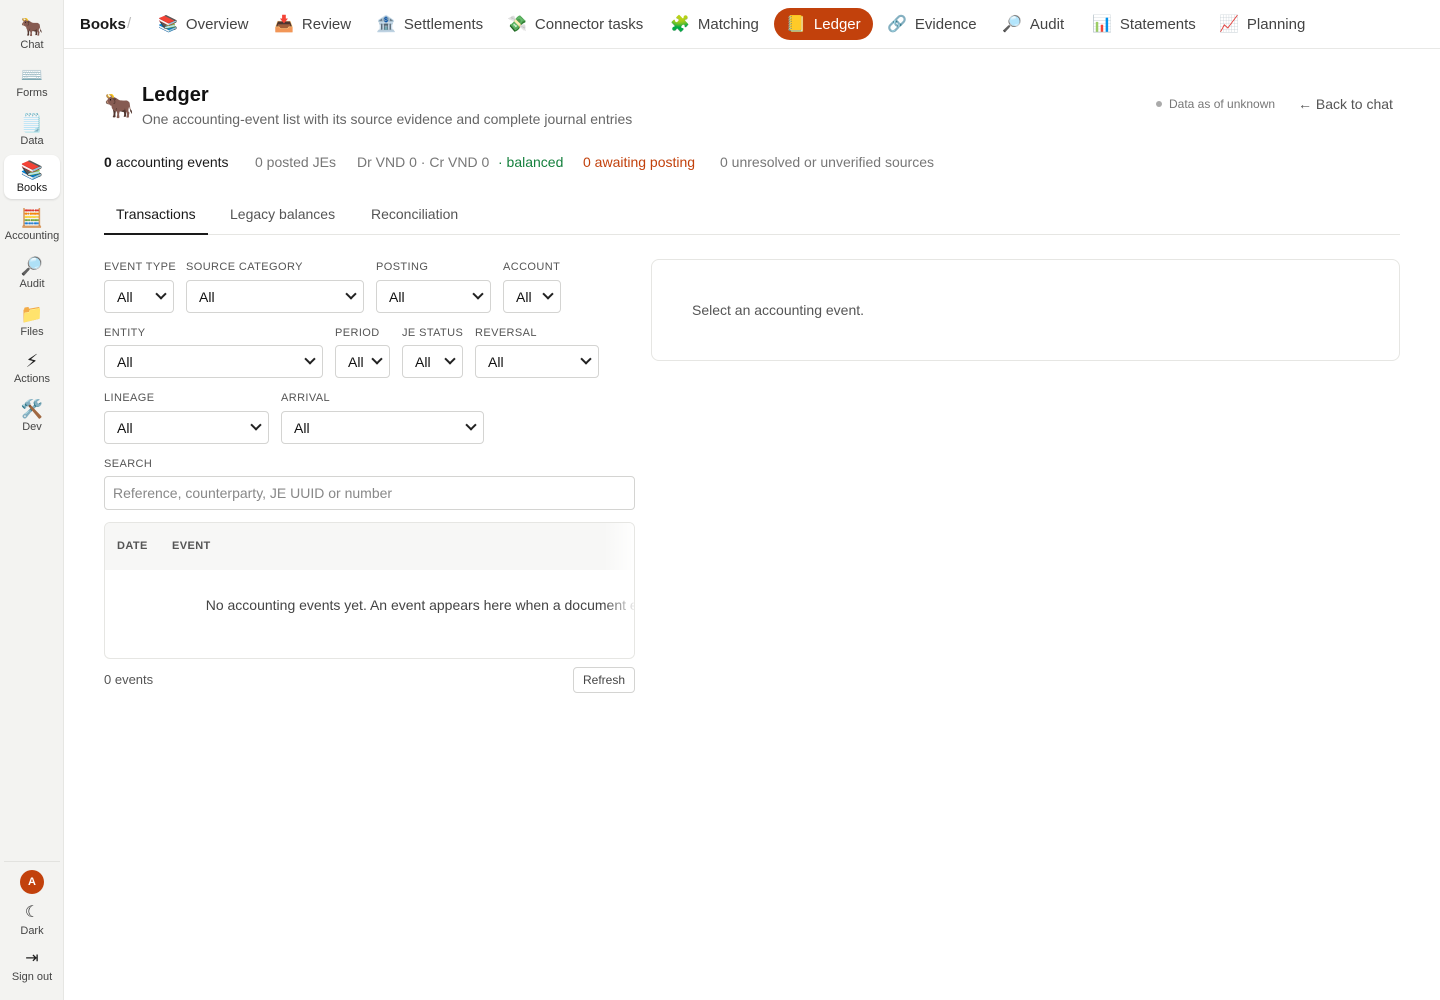 The height and width of the screenshot is (1000, 1440). I want to click on source-category-select: All, so click(275, 296).